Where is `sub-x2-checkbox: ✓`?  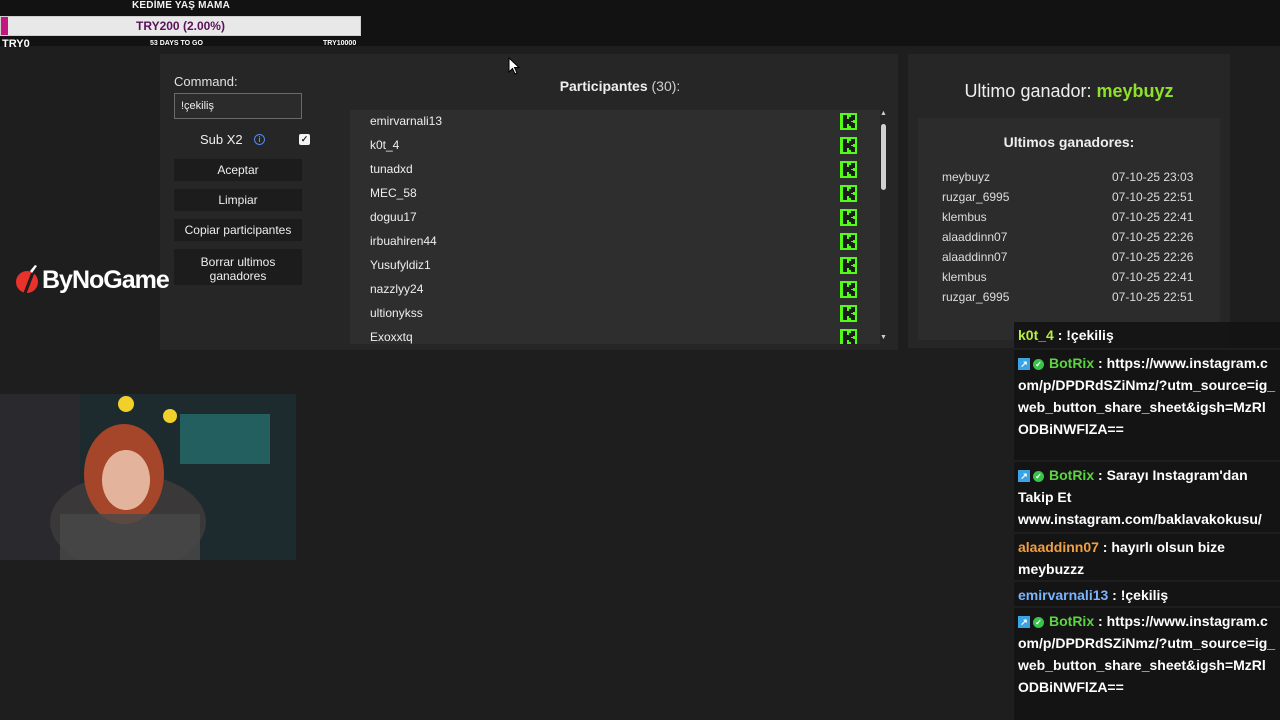 sub-x2-checkbox: ✓ is located at coordinates (304, 139).